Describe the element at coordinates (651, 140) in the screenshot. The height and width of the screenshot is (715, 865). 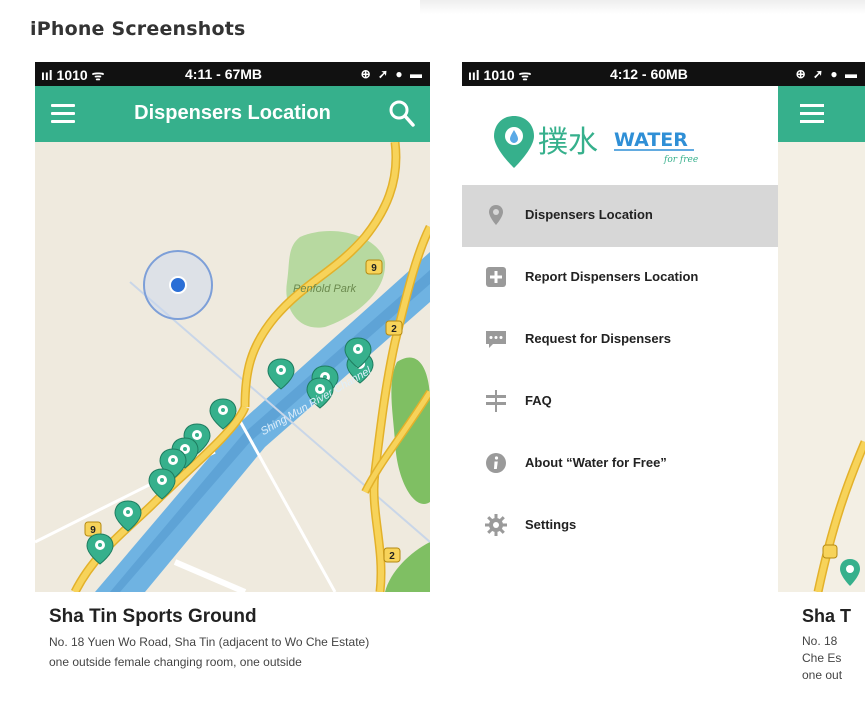
I see `svg-text: WATER` at that location.